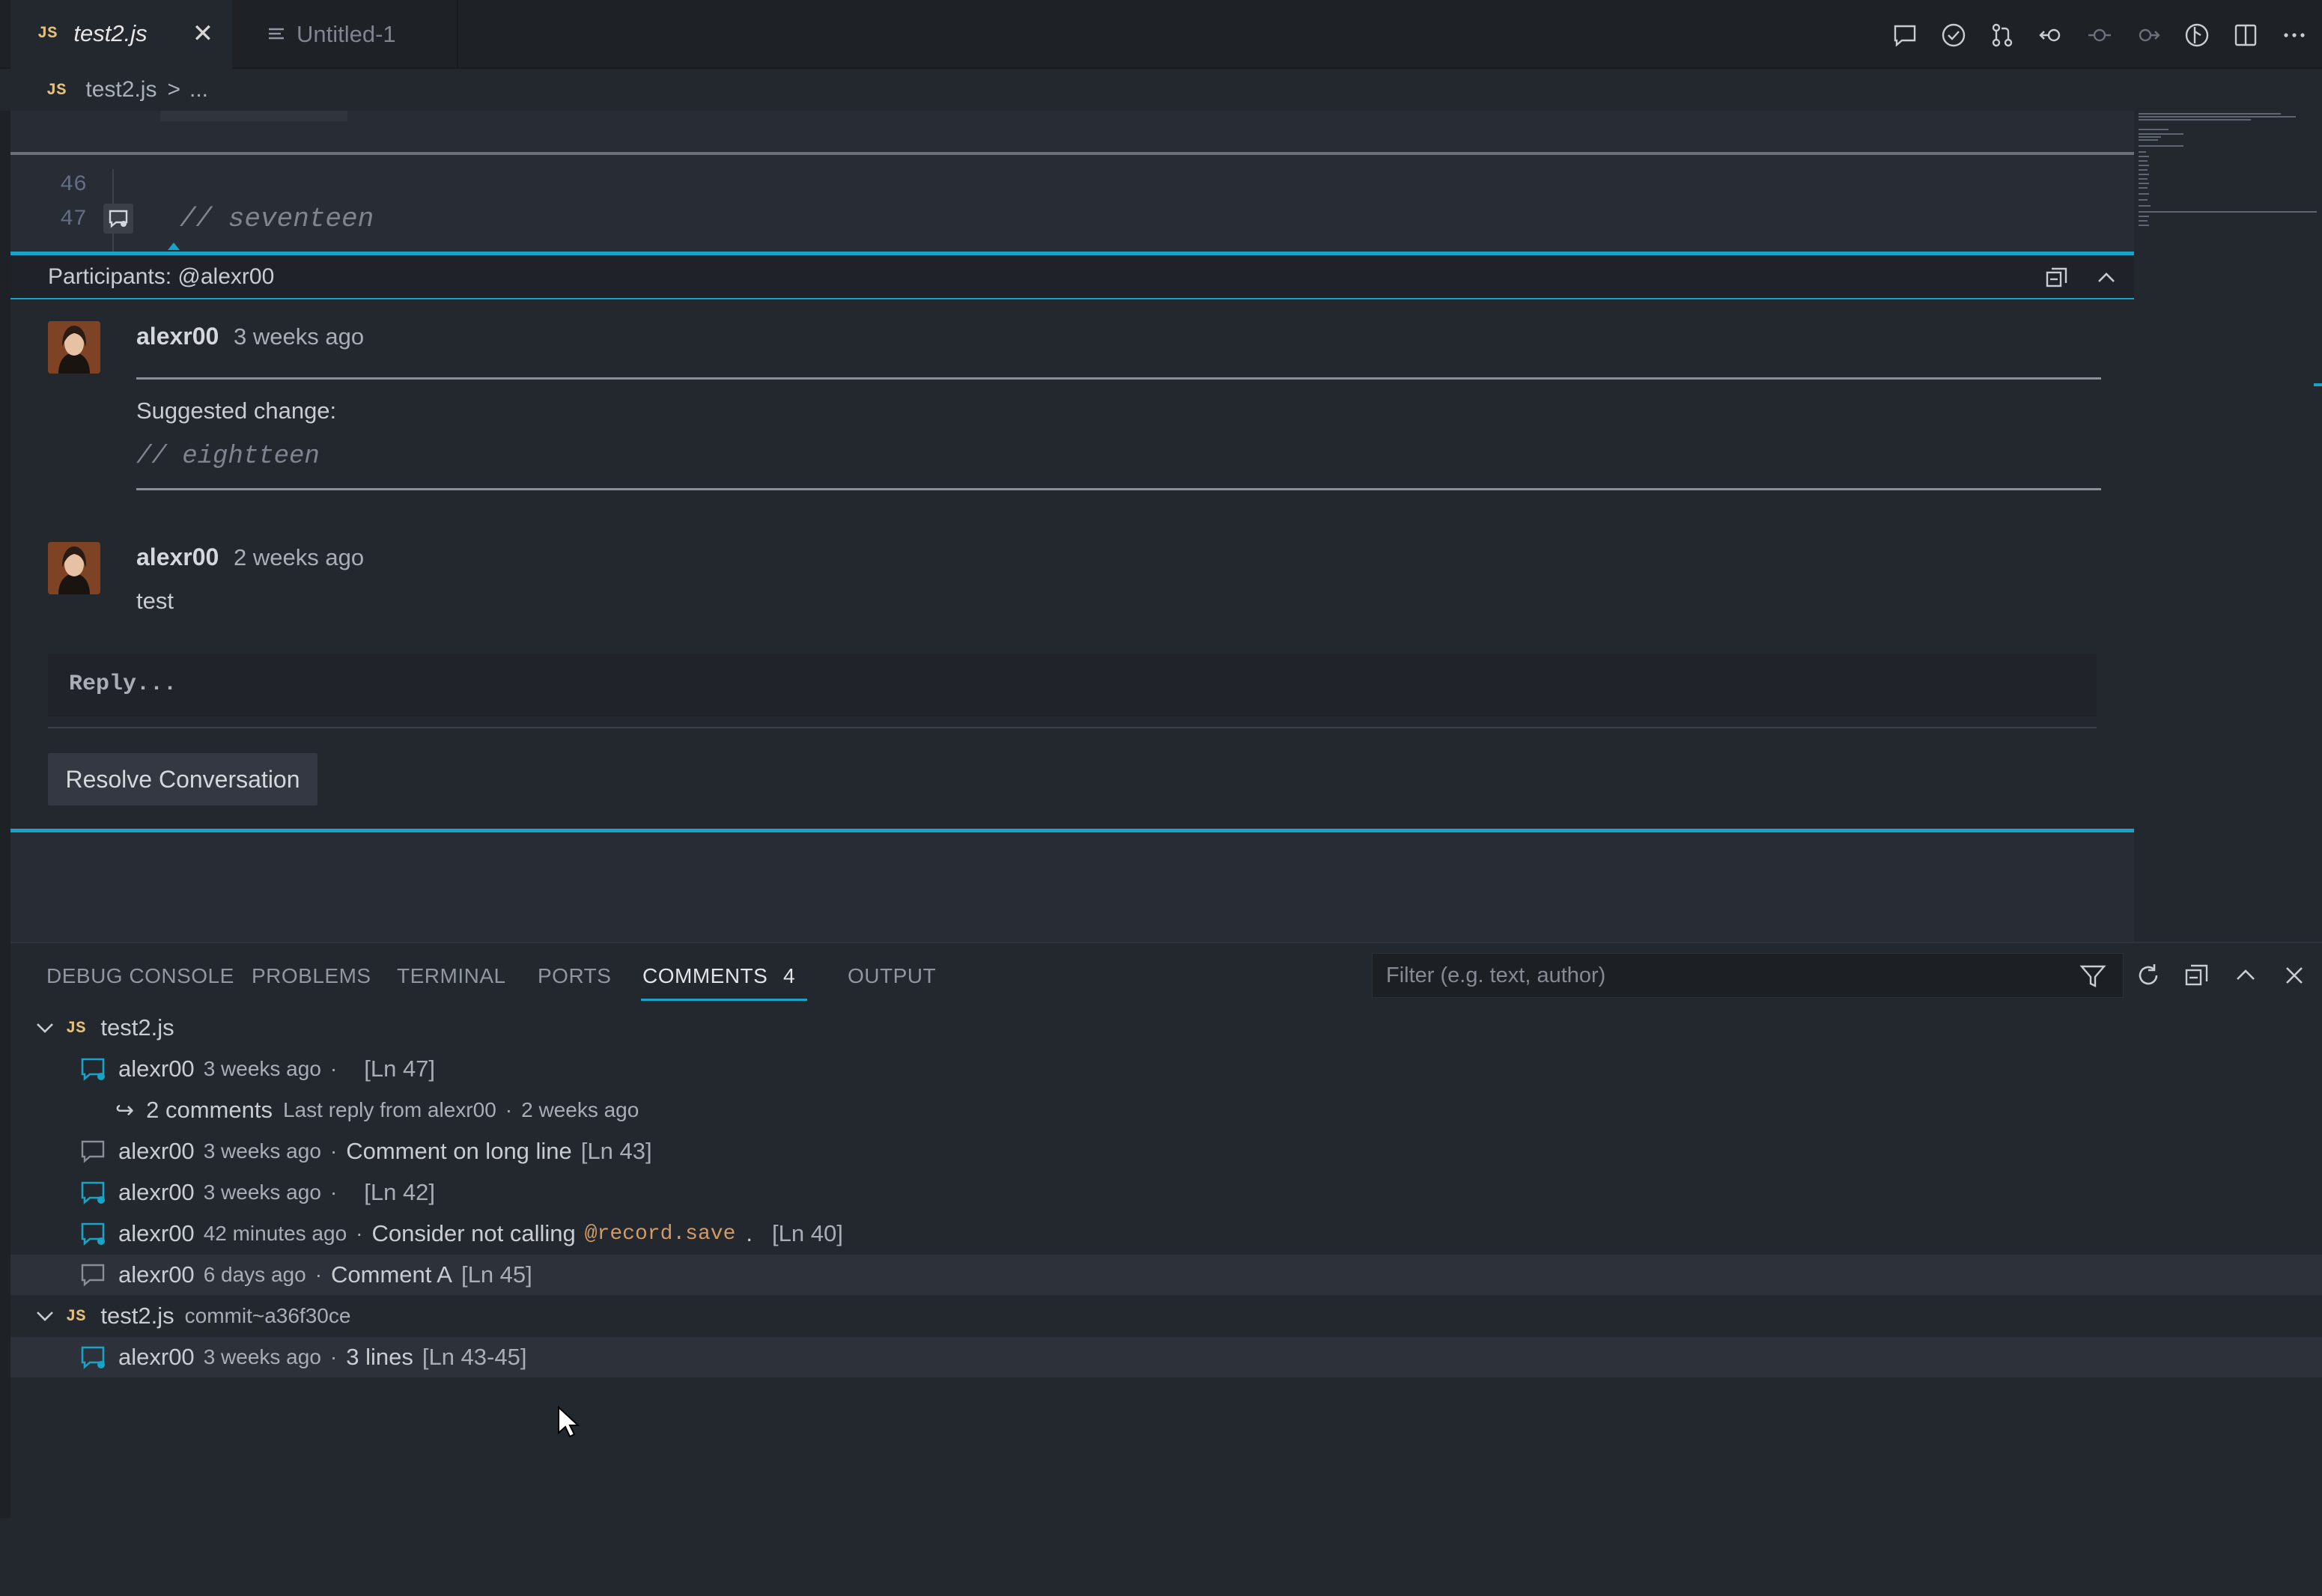  I want to click on reply-count: 2 comments, so click(210, 1110).